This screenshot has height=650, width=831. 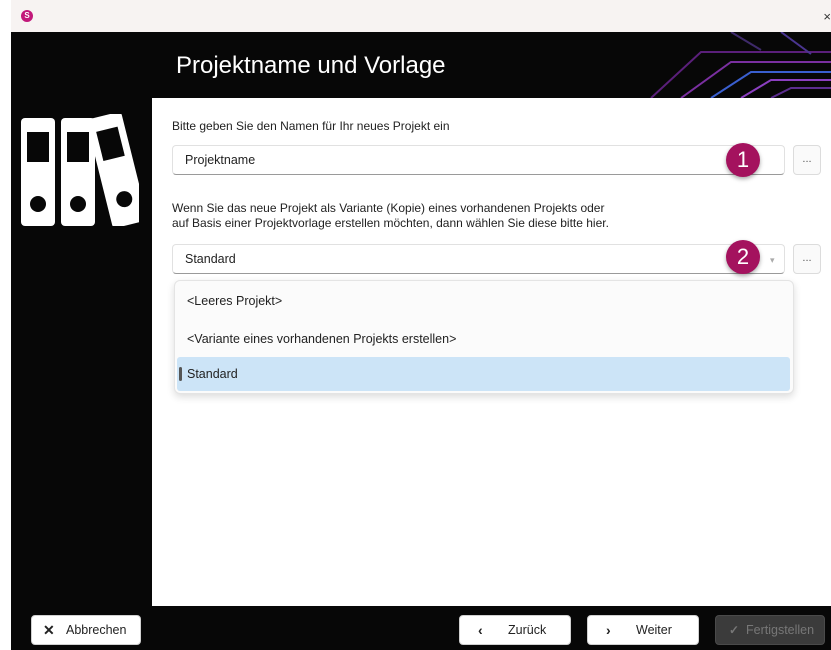 What do you see at coordinates (480, 630) in the screenshot?
I see `chevron-left-icon: ‹` at bounding box center [480, 630].